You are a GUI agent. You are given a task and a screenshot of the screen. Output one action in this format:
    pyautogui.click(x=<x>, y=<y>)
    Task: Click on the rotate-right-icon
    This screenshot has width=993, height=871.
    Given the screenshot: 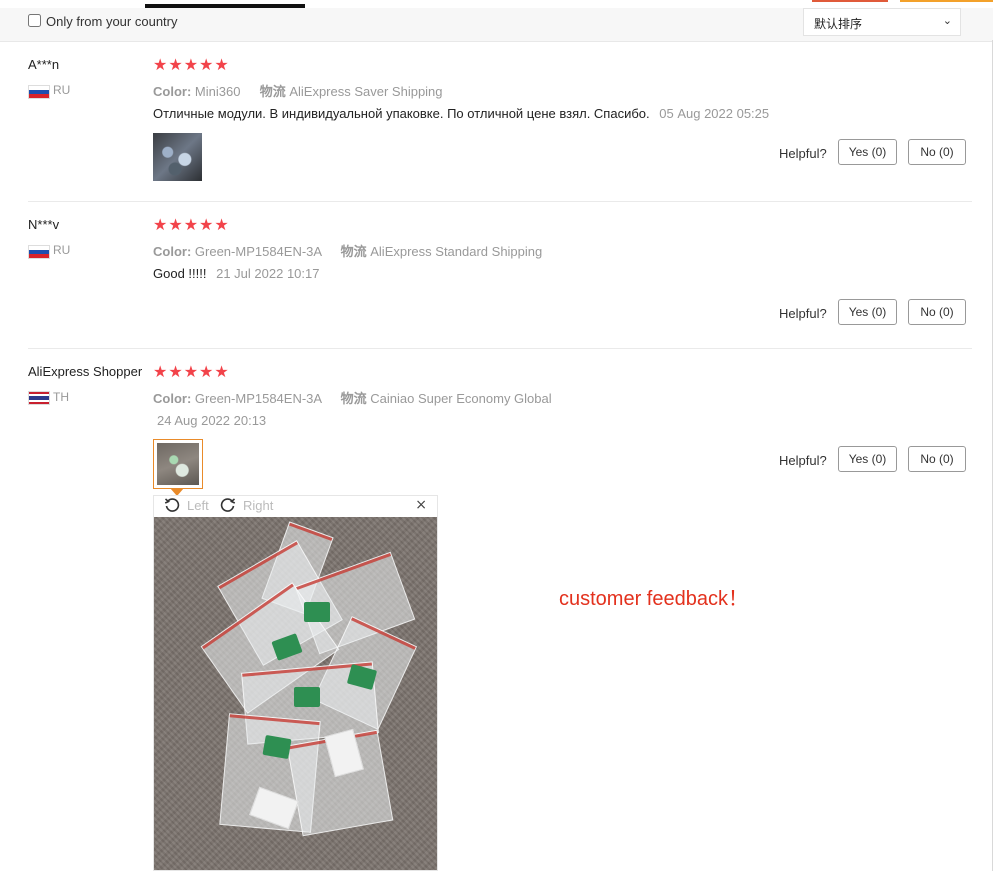 What is the action you would take?
    pyautogui.click(x=228, y=505)
    